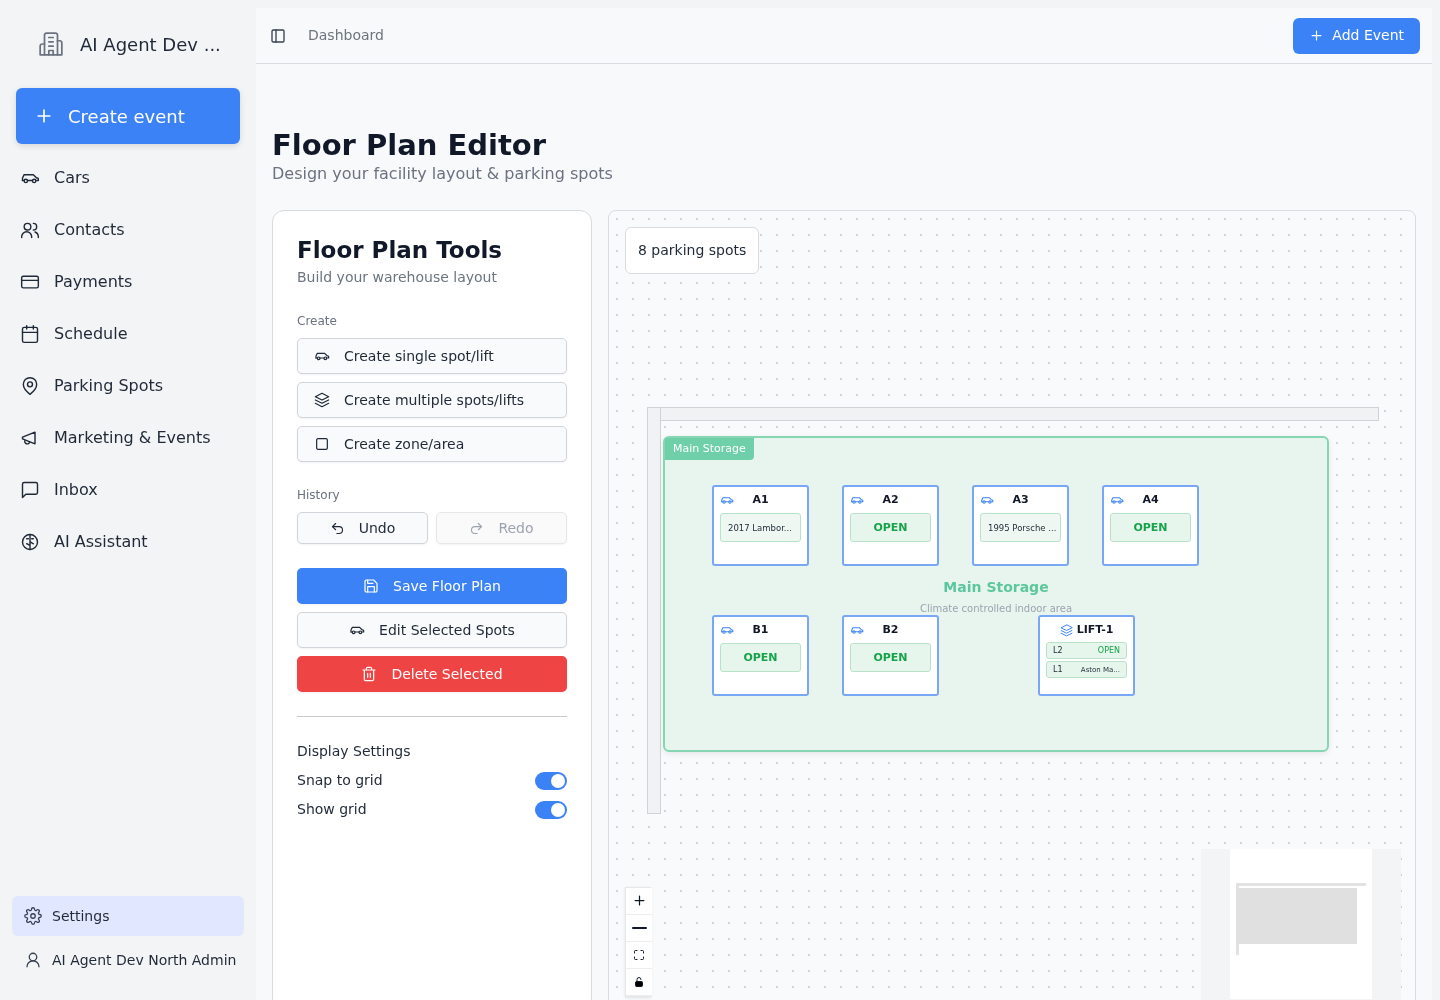 Image resolution: width=1440 pixels, height=1000 pixels. I want to click on zone-title: Main Storage, so click(996, 587).